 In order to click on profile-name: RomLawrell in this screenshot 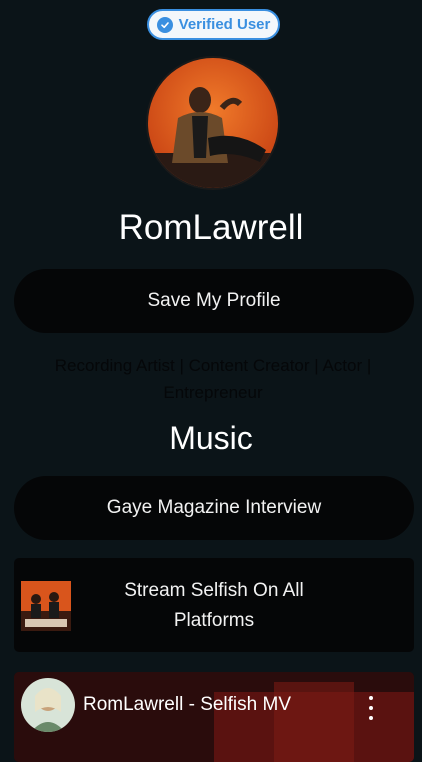, I will do `click(211, 227)`.